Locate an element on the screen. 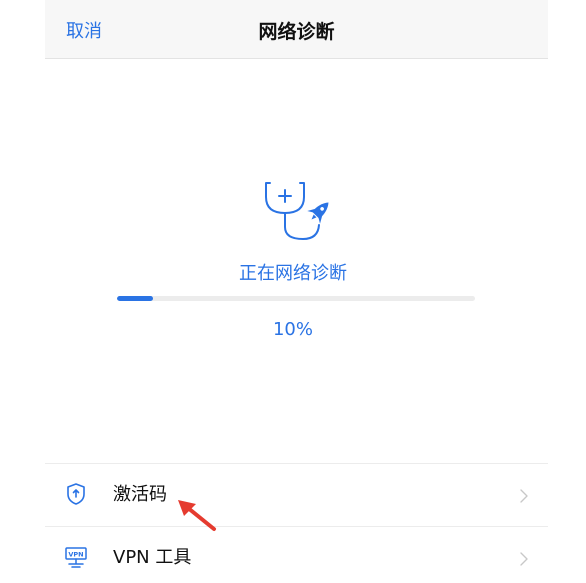 The width and height of the screenshot is (586, 583). nav-bar: 网络诊断 取消 is located at coordinates (296, 29).